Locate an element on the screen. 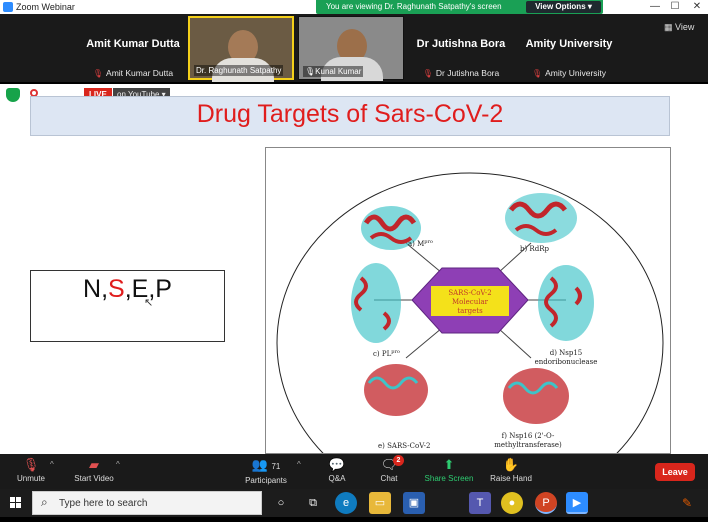 This screenshot has height=522, width=708. video-options-caret: ^ is located at coordinates (118, 464).